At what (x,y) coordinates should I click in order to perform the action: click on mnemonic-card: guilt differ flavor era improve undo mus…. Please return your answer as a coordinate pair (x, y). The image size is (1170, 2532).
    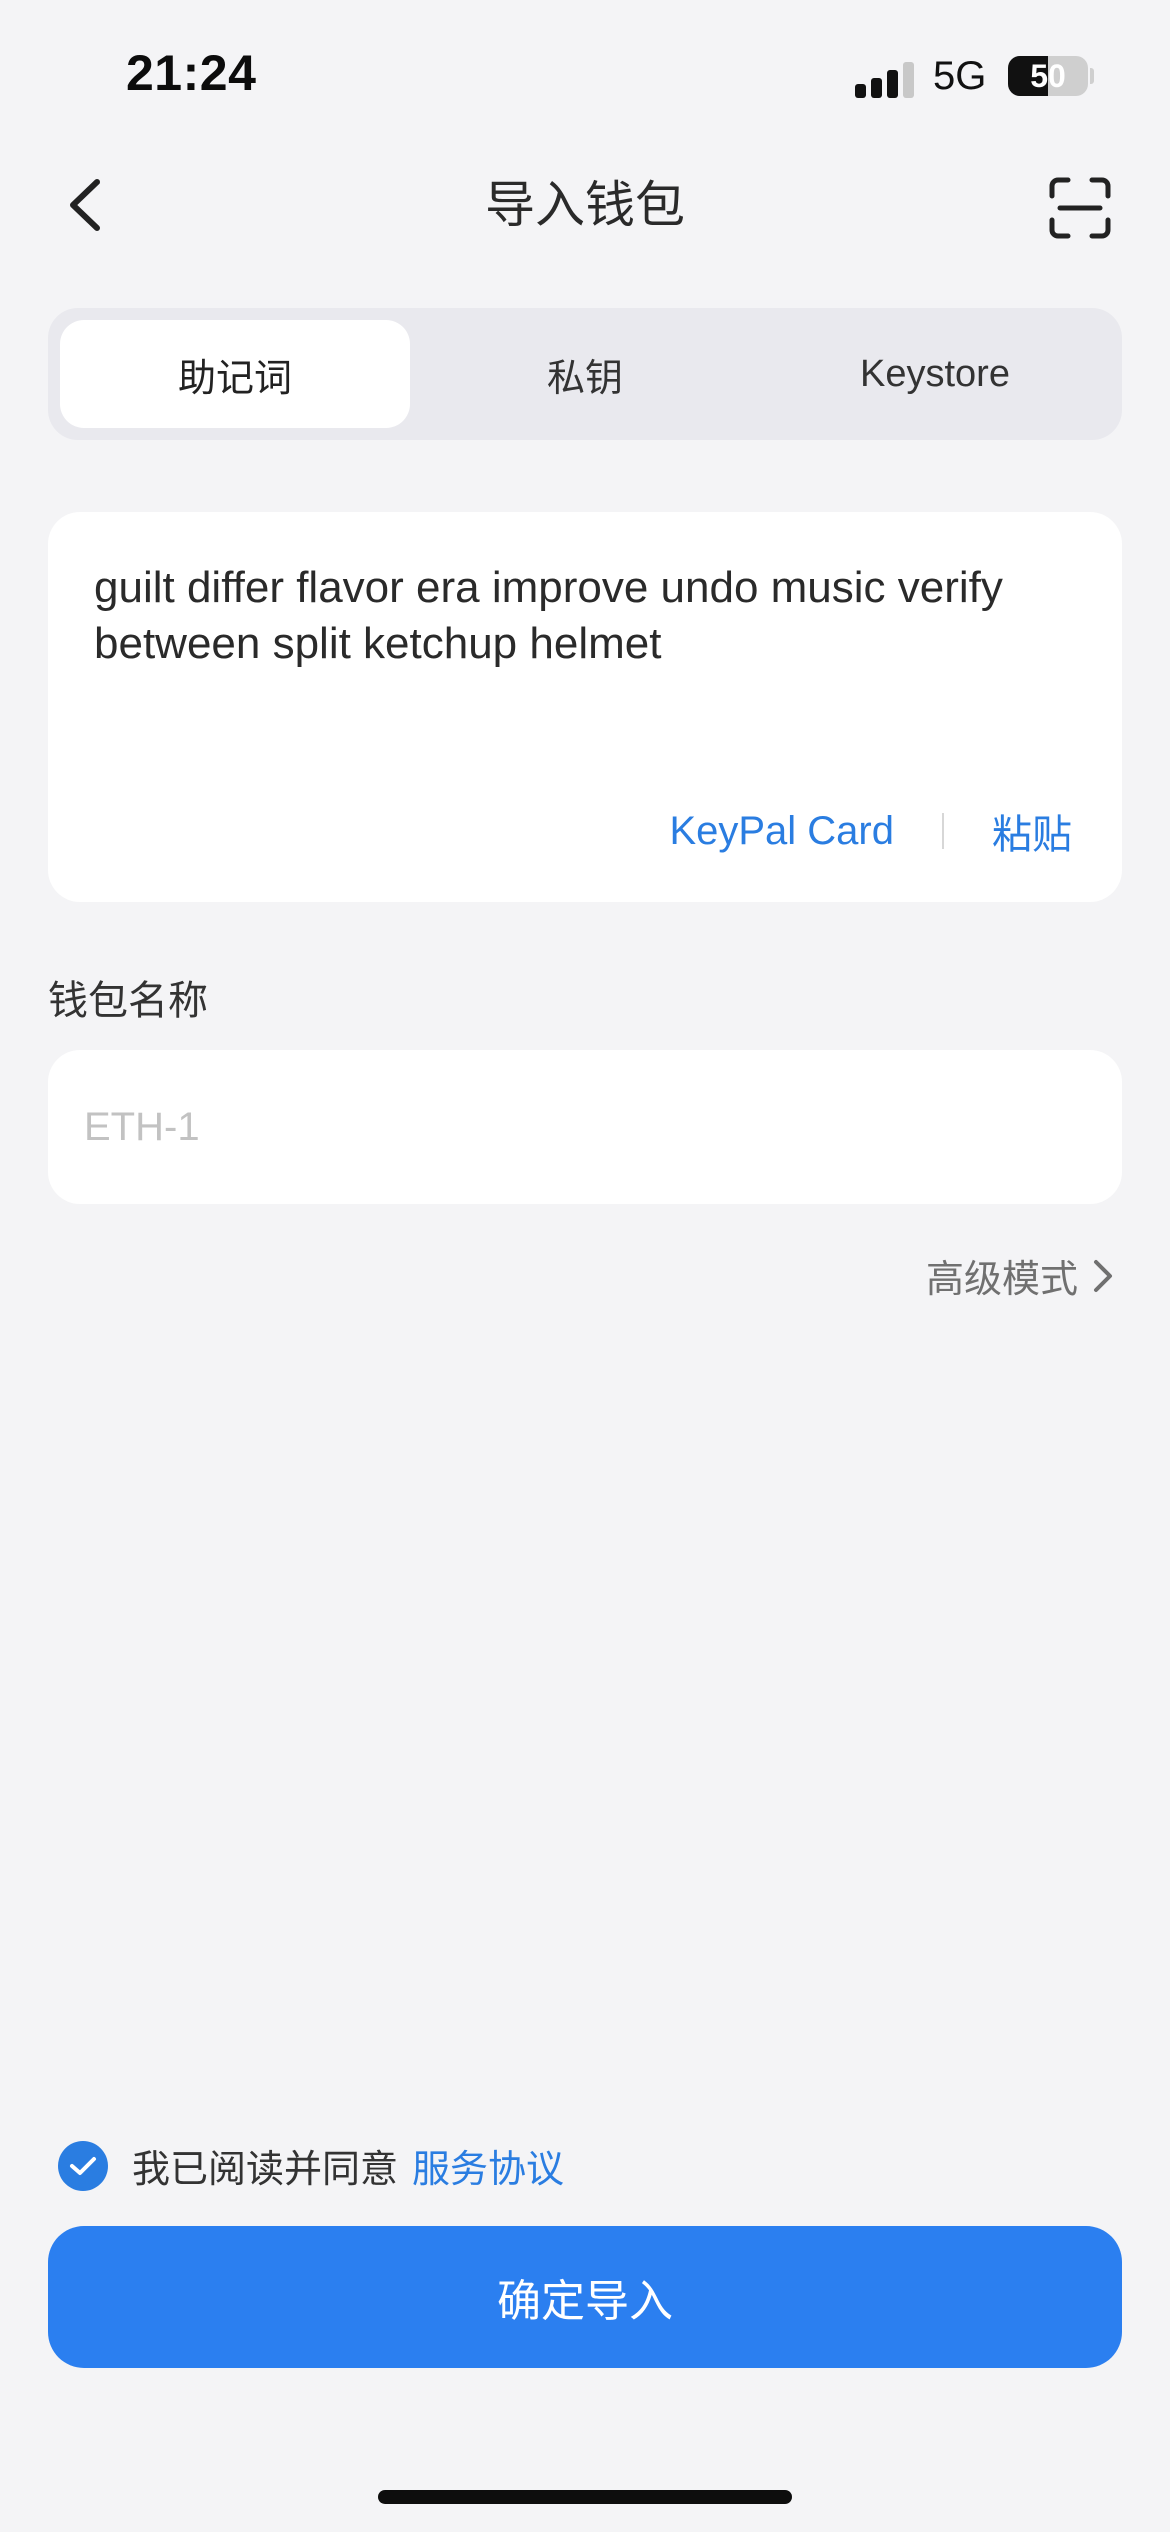
    Looking at the image, I should click on (585, 707).